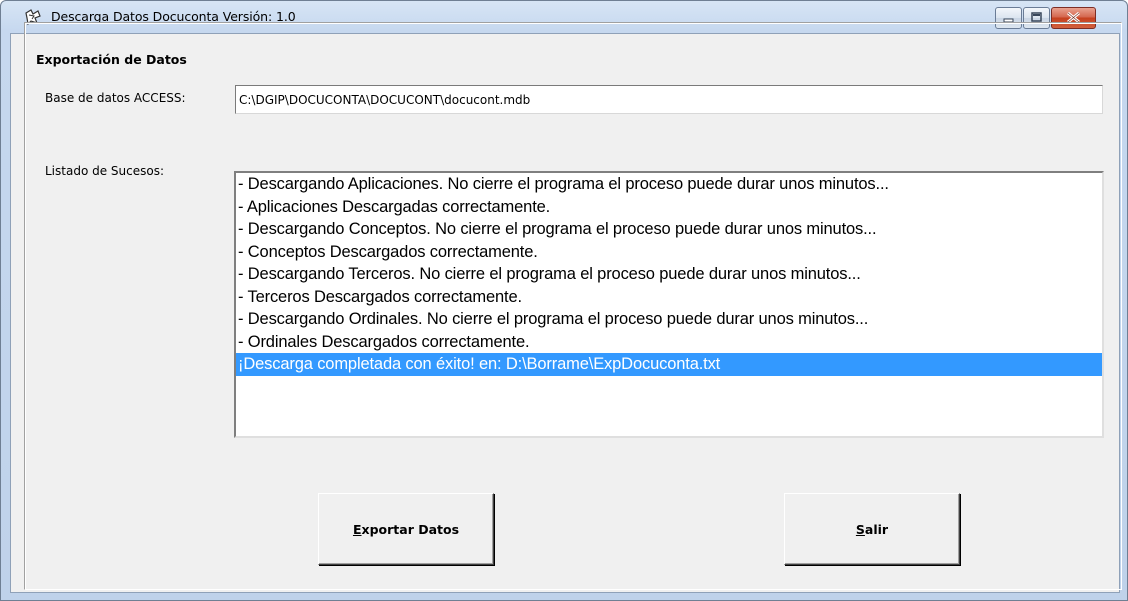  What do you see at coordinates (105, 171) in the screenshot?
I see `events-label: Listado de Sucesos:` at bounding box center [105, 171].